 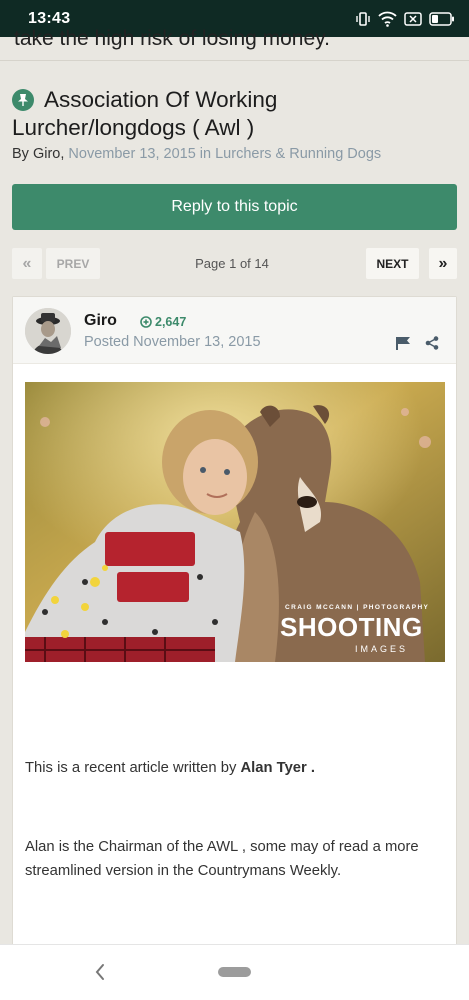 I want to click on first-page-button: «, so click(x=27, y=263).